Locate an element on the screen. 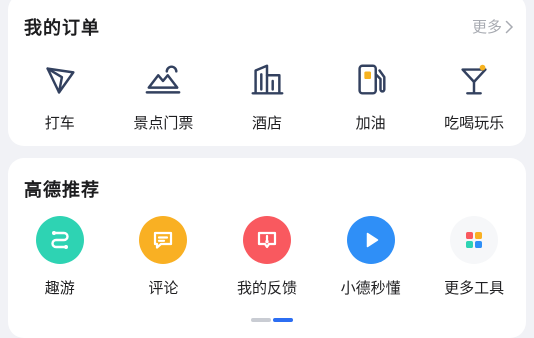 This screenshot has height=338, width=534. page-indicator-active is located at coordinates (283, 320).